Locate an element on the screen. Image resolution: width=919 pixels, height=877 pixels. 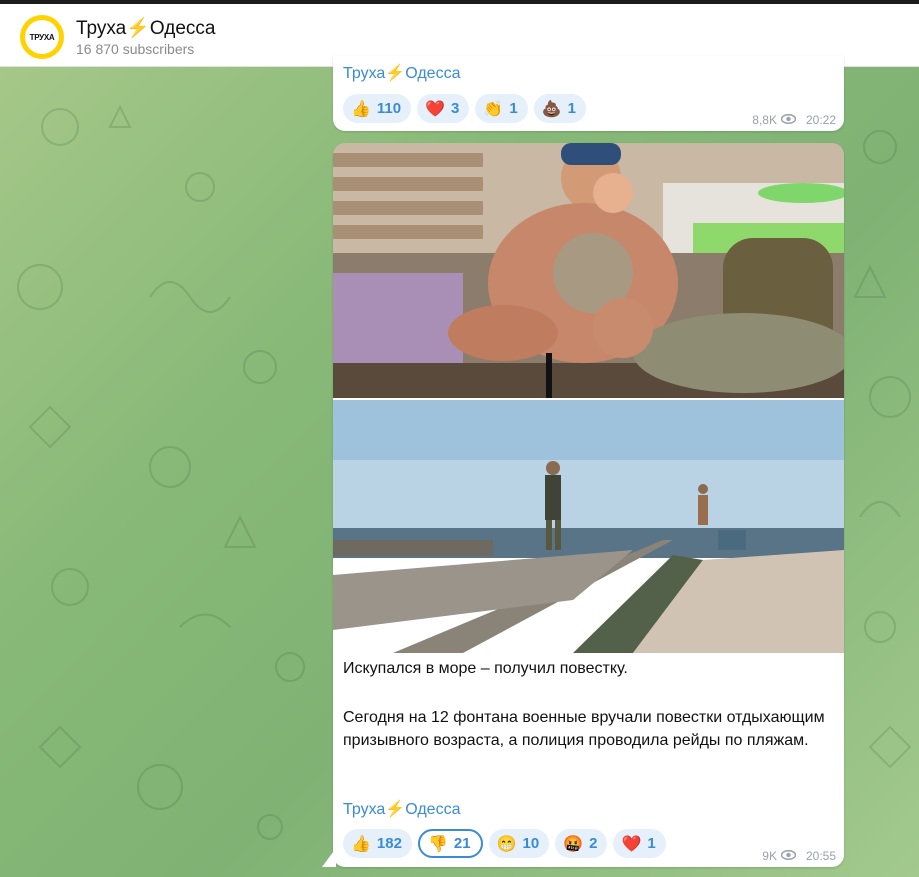
channel-title: Труха⚡Одесса is located at coordinates (146, 28).